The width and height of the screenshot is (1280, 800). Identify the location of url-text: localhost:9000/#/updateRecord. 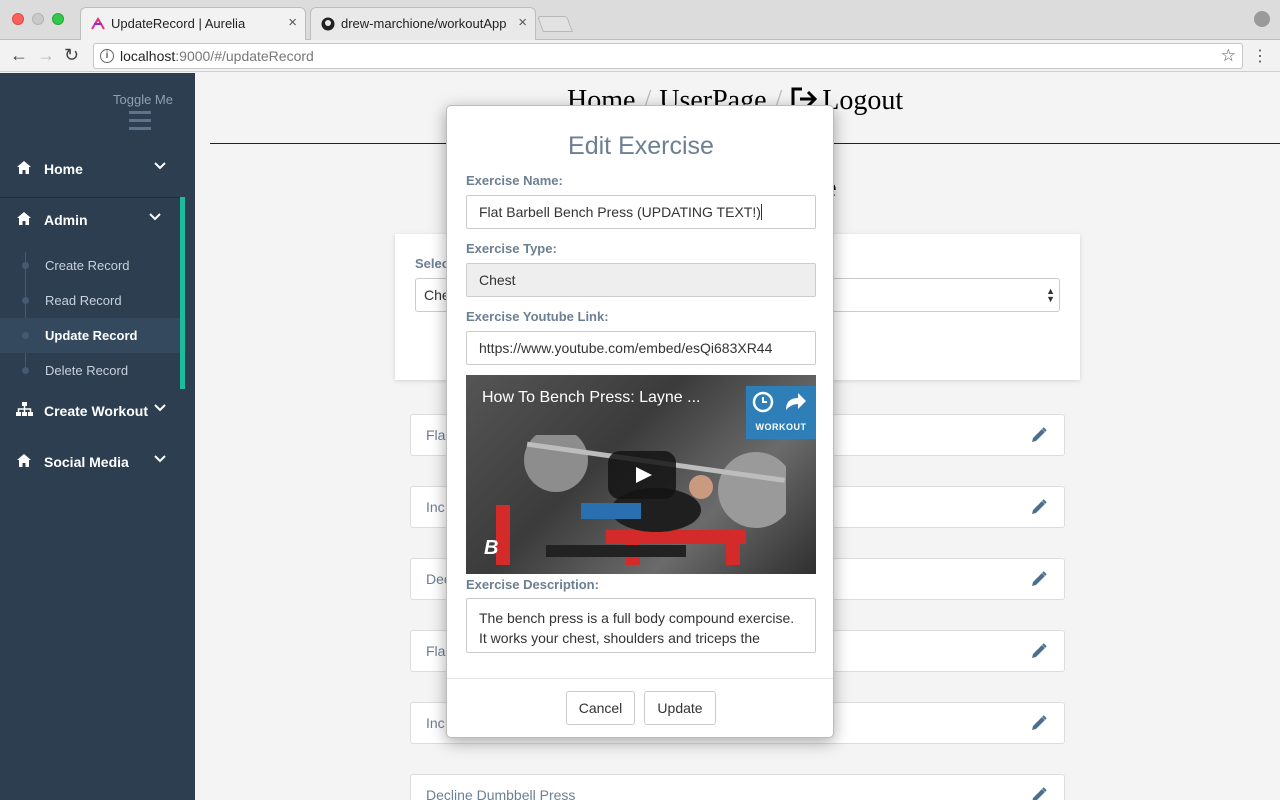
(217, 56).